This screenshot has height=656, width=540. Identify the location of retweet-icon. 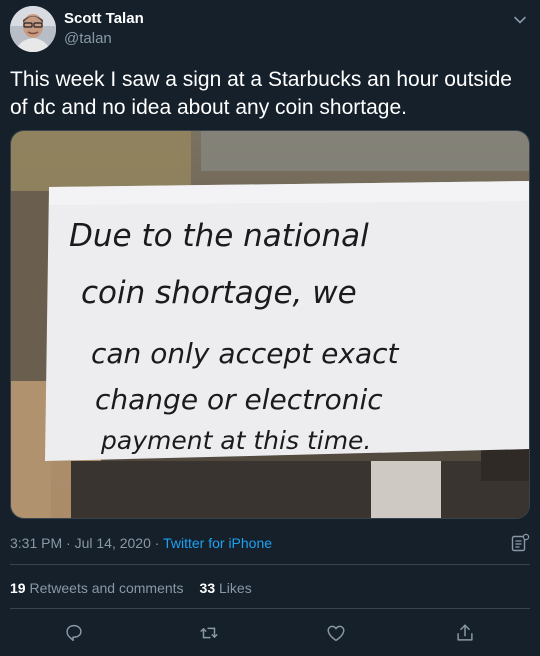
(209, 633).